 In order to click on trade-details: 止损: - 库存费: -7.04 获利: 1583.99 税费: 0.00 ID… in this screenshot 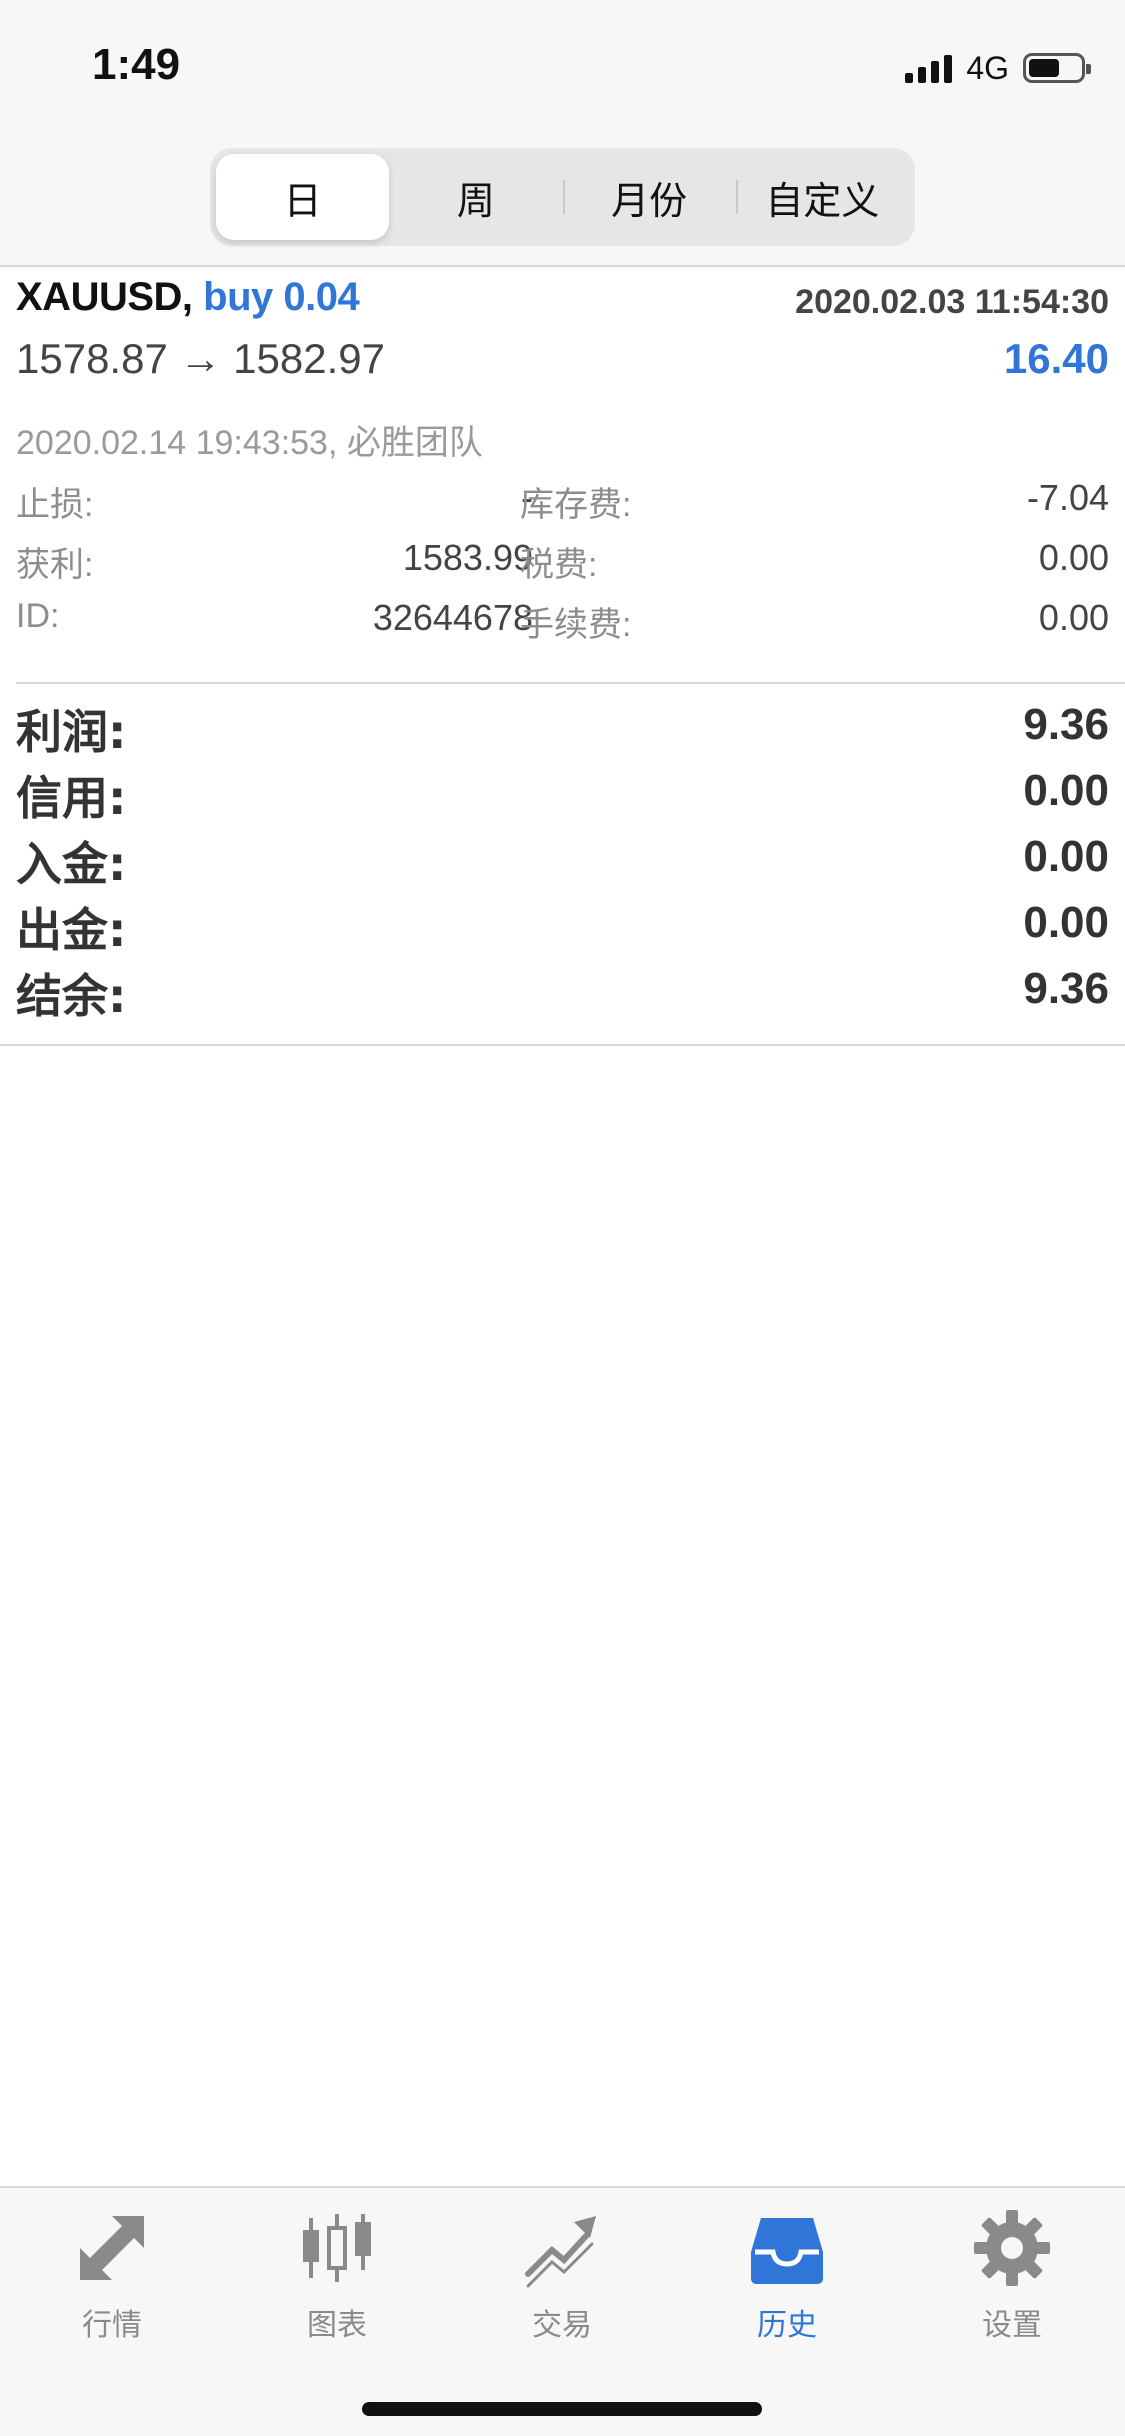, I will do `click(562, 567)`.